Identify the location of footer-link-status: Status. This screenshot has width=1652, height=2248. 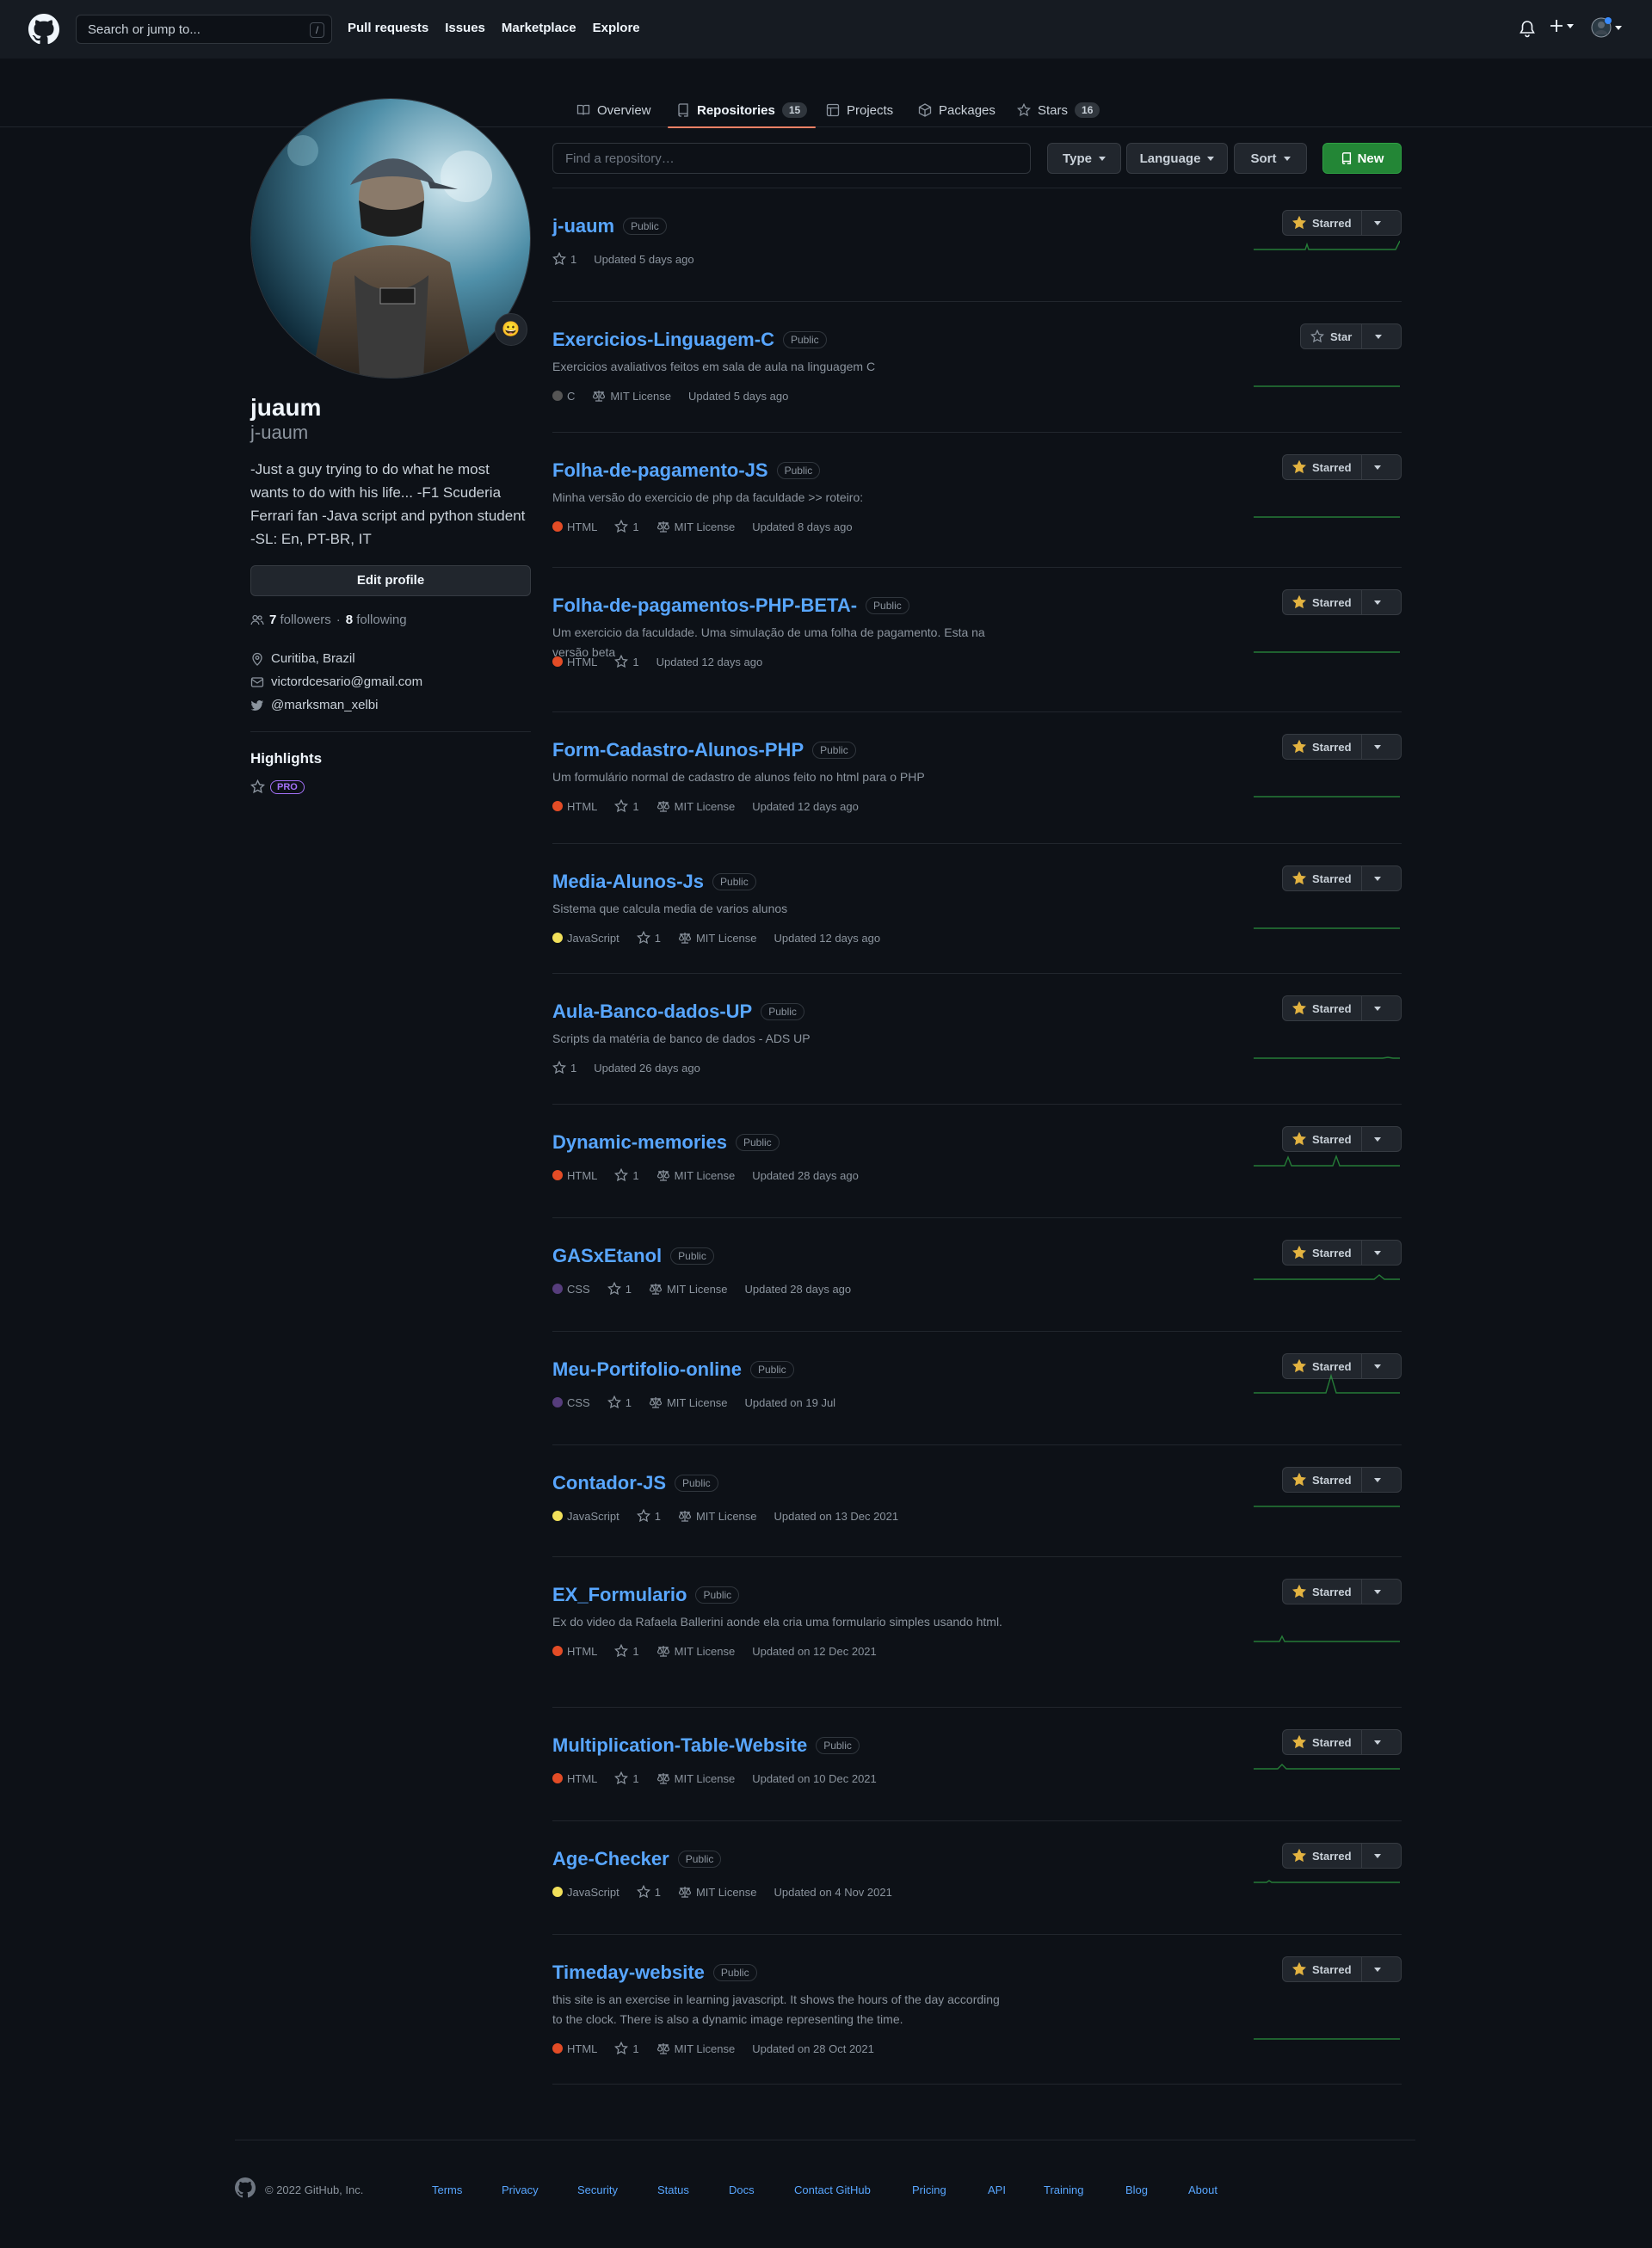
(673, 2189).